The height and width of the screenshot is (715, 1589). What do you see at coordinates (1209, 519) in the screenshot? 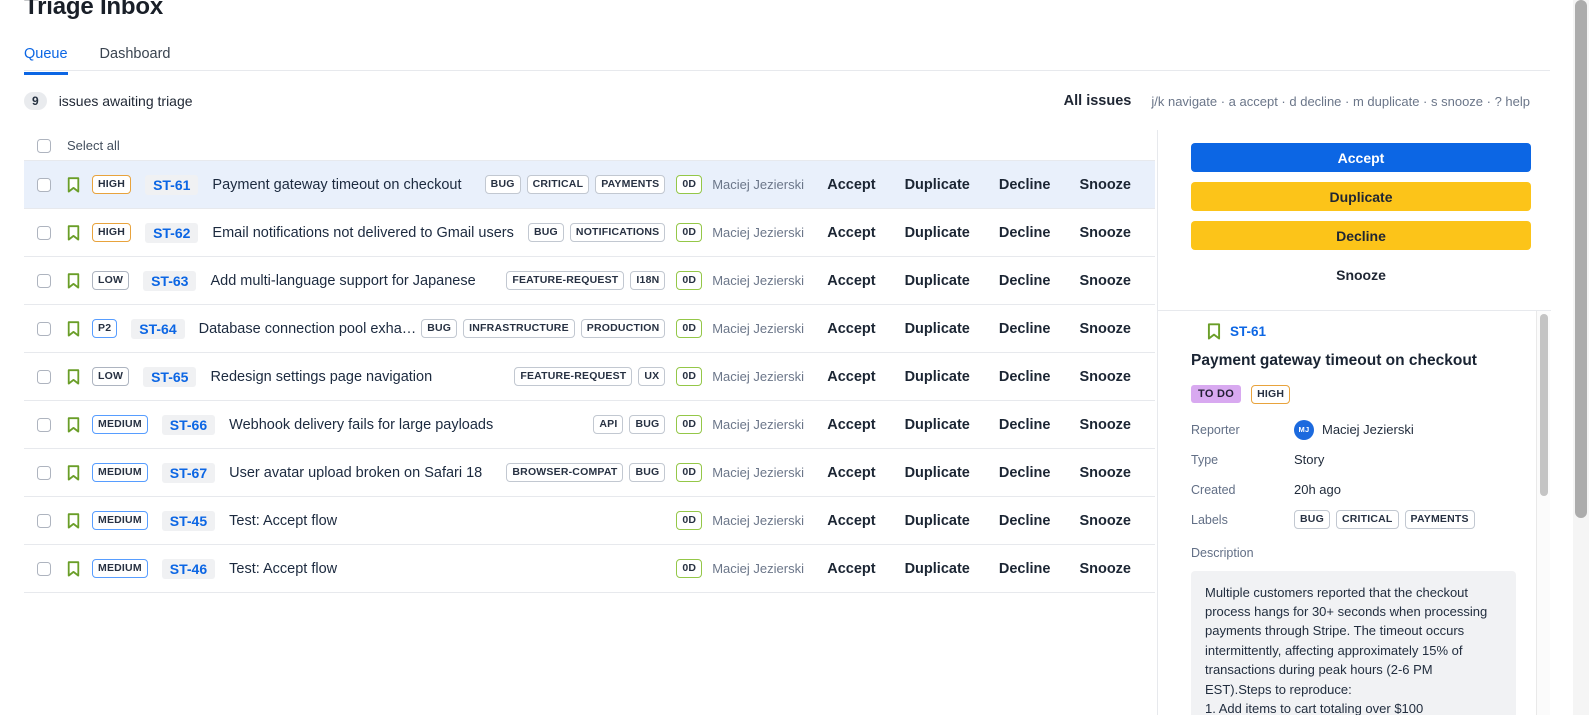
I see `field-label: Labels` at bounding box center [1209, 519].